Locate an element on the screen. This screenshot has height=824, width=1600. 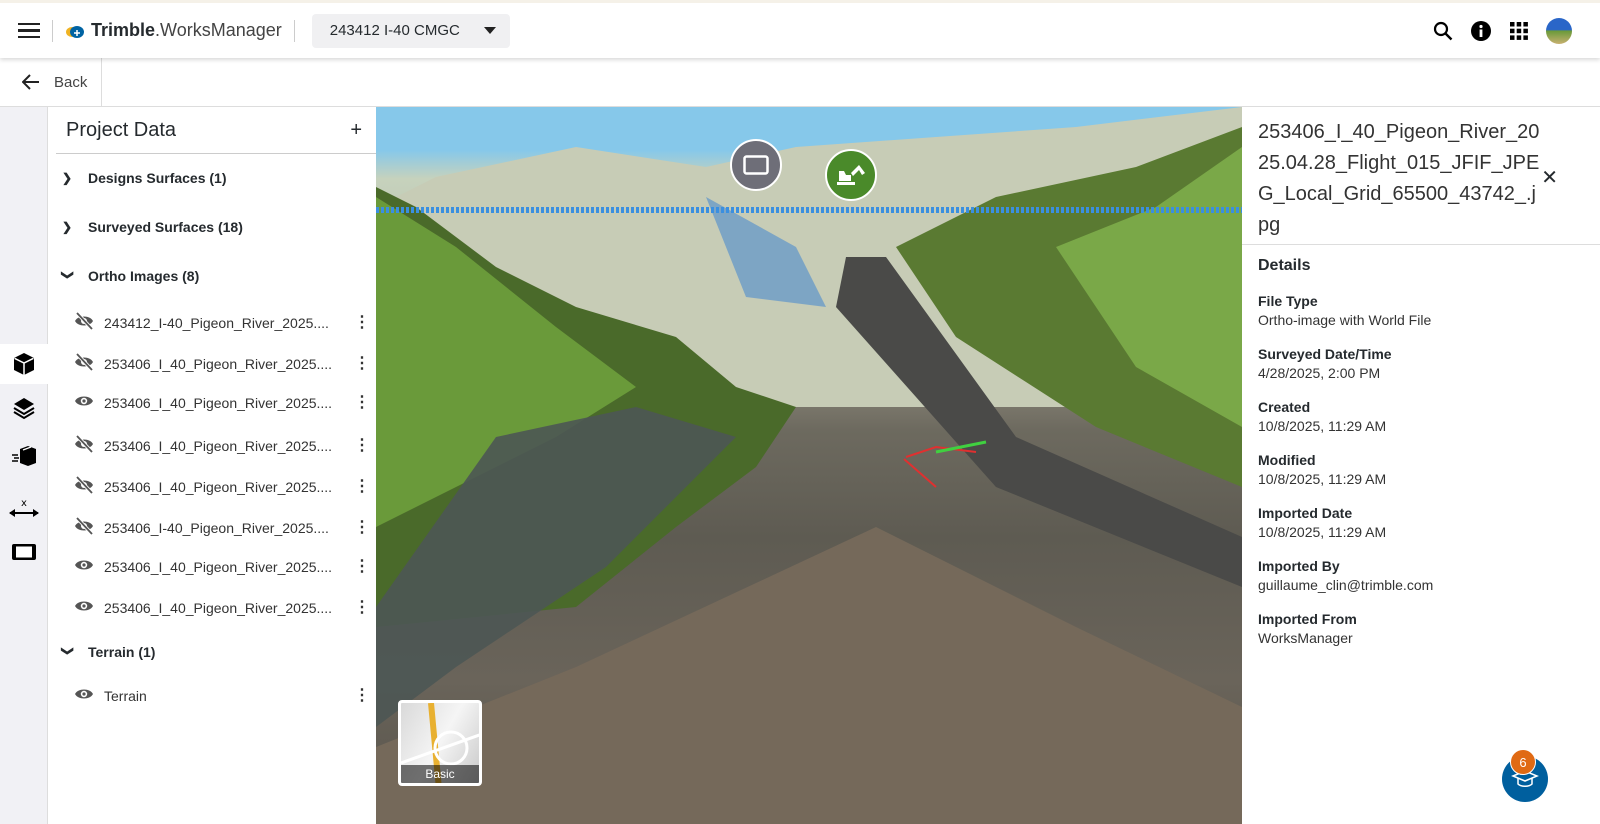
brand-product: .WorksManager is located at coordinates (218, 30).